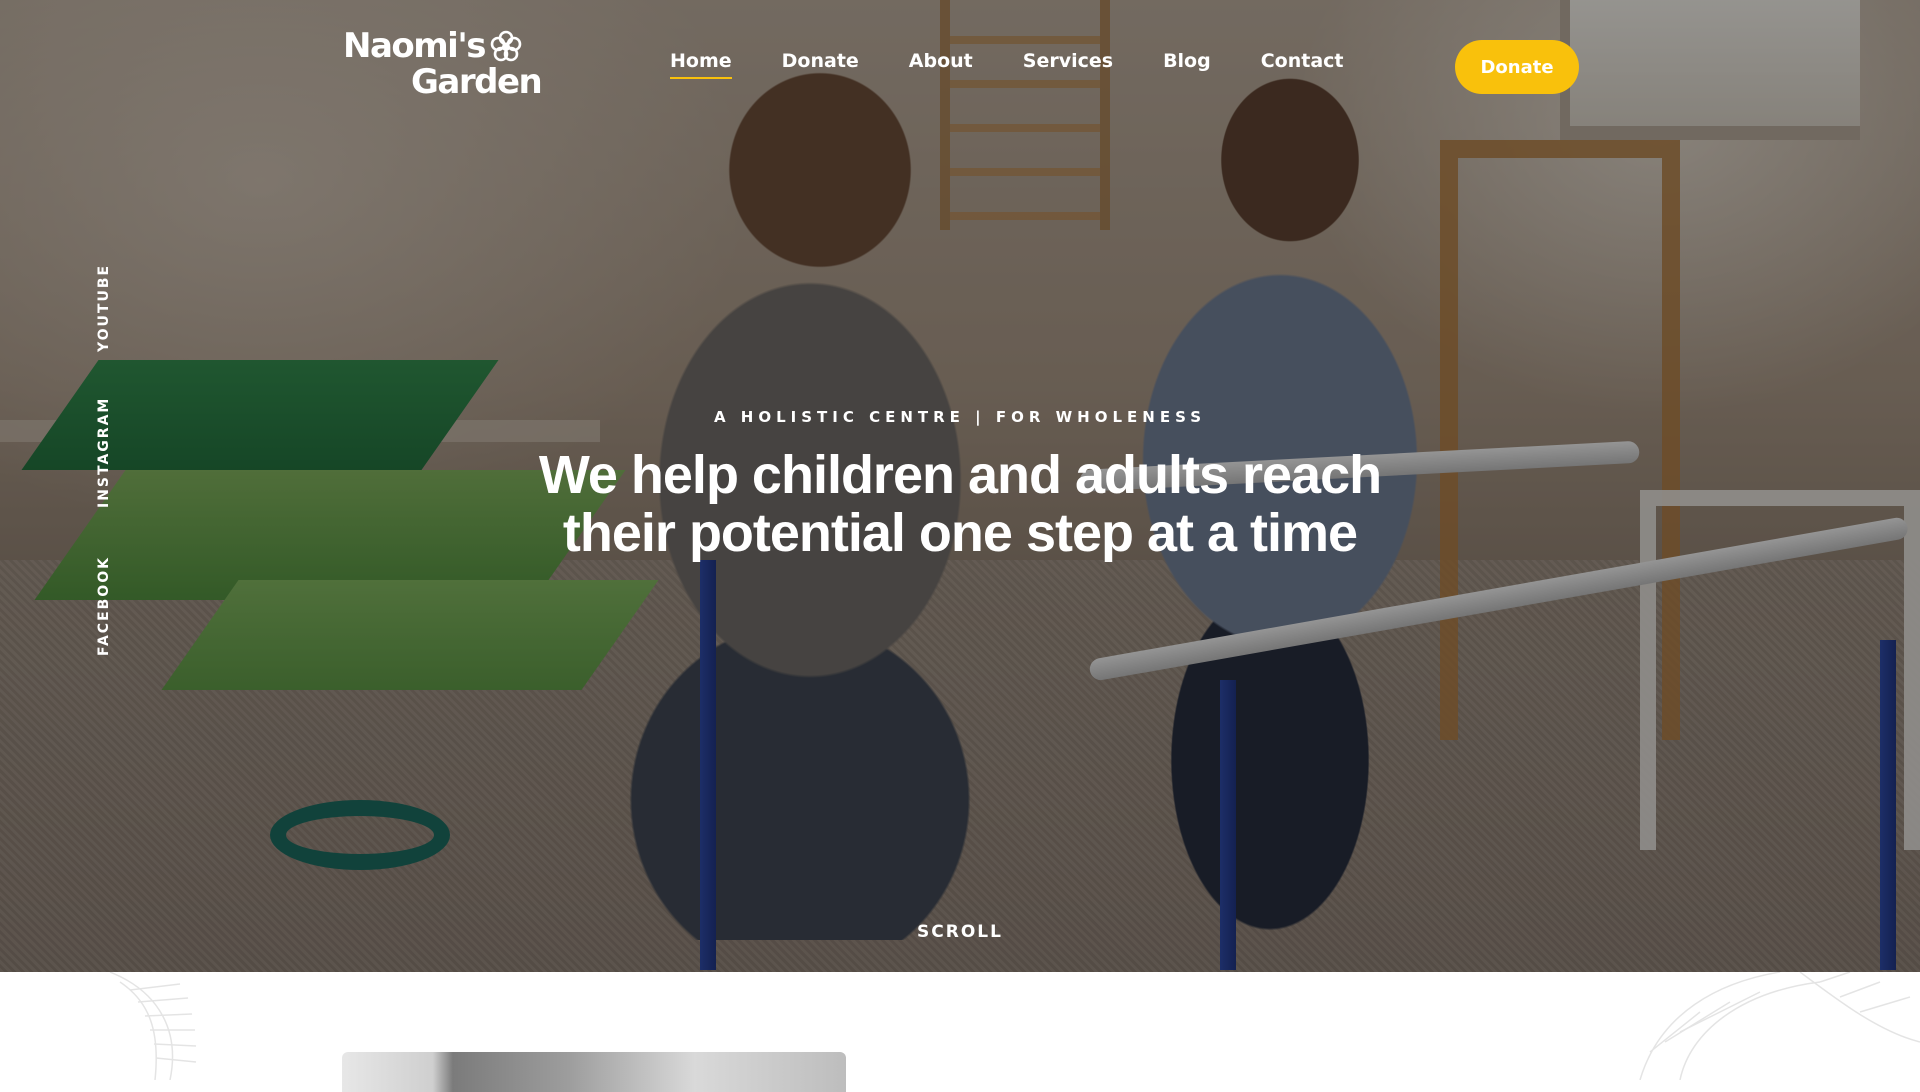 The height and width of the screenshot is (1092, 1920). I want to click on nav-item-donate: Donate, so click(820, 64).